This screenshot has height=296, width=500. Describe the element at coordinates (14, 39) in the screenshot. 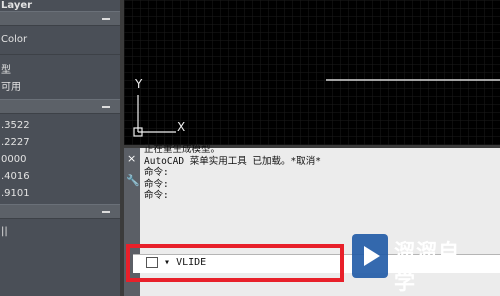

I see `color-label: Color` at that location.